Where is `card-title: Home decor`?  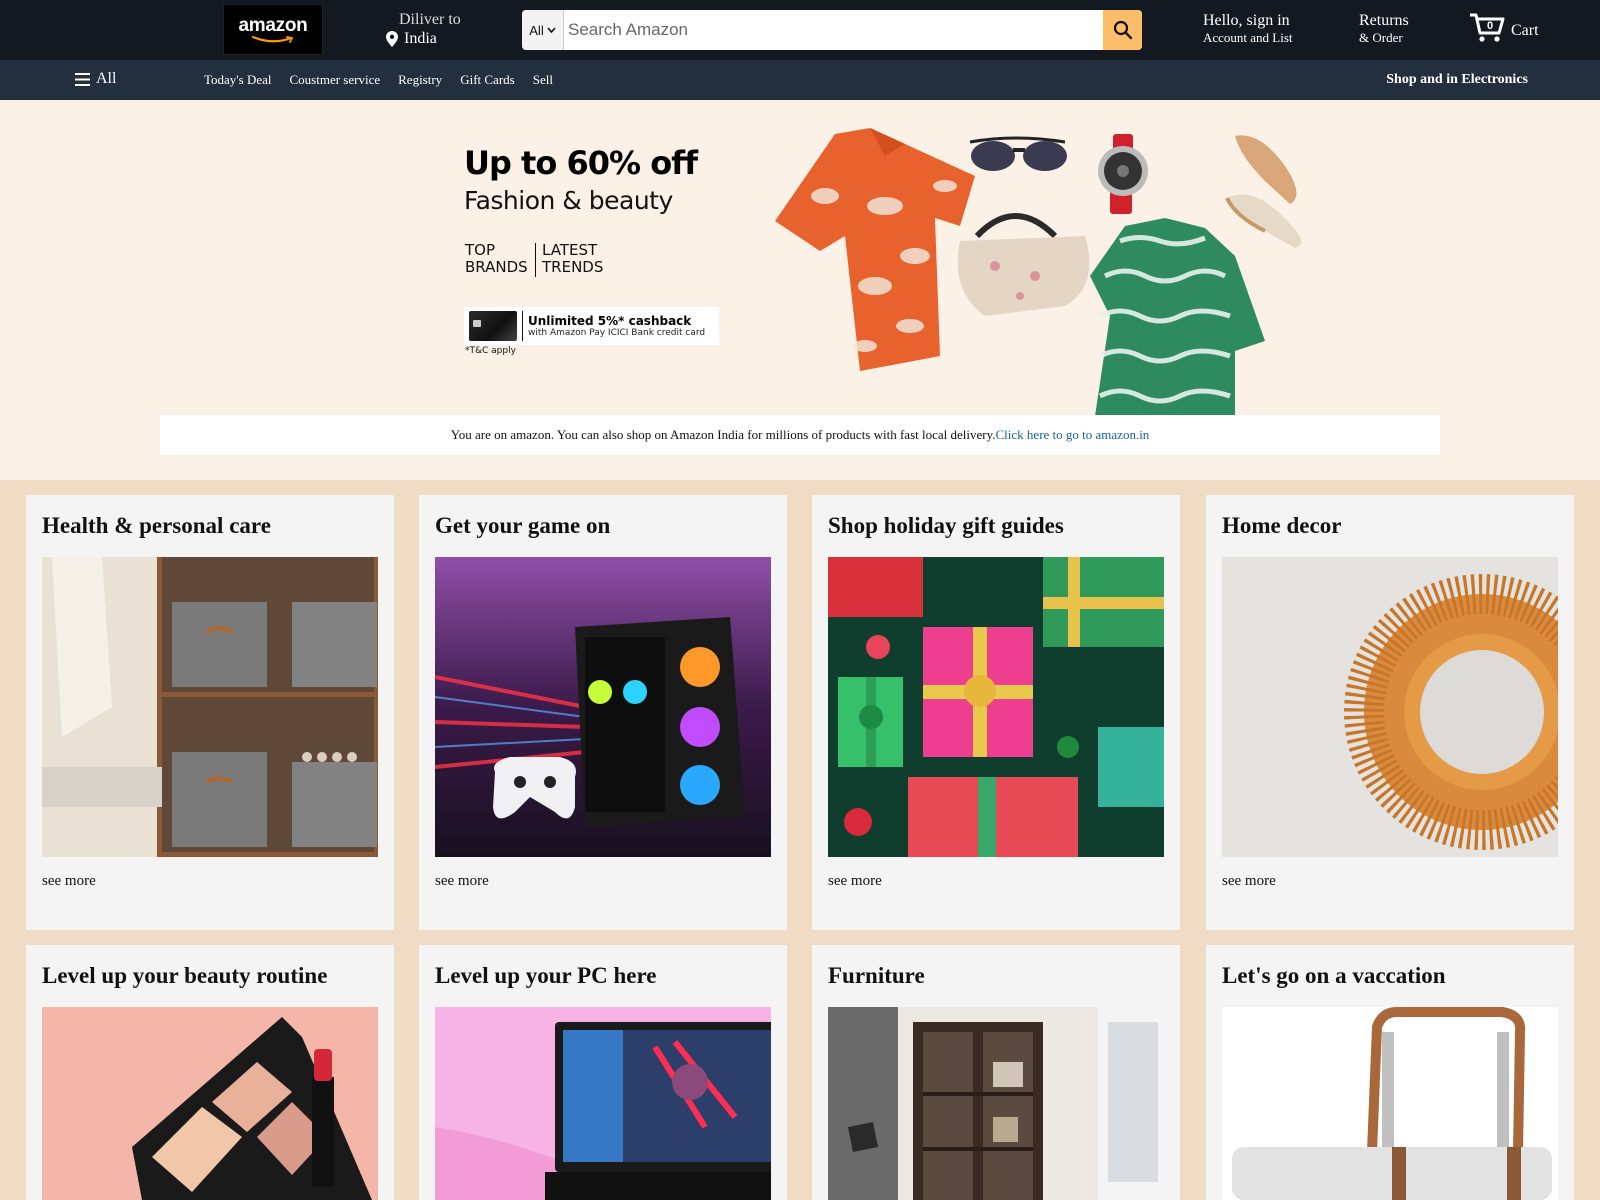 card-title: Home decor is located at coordinates (1282, 525).